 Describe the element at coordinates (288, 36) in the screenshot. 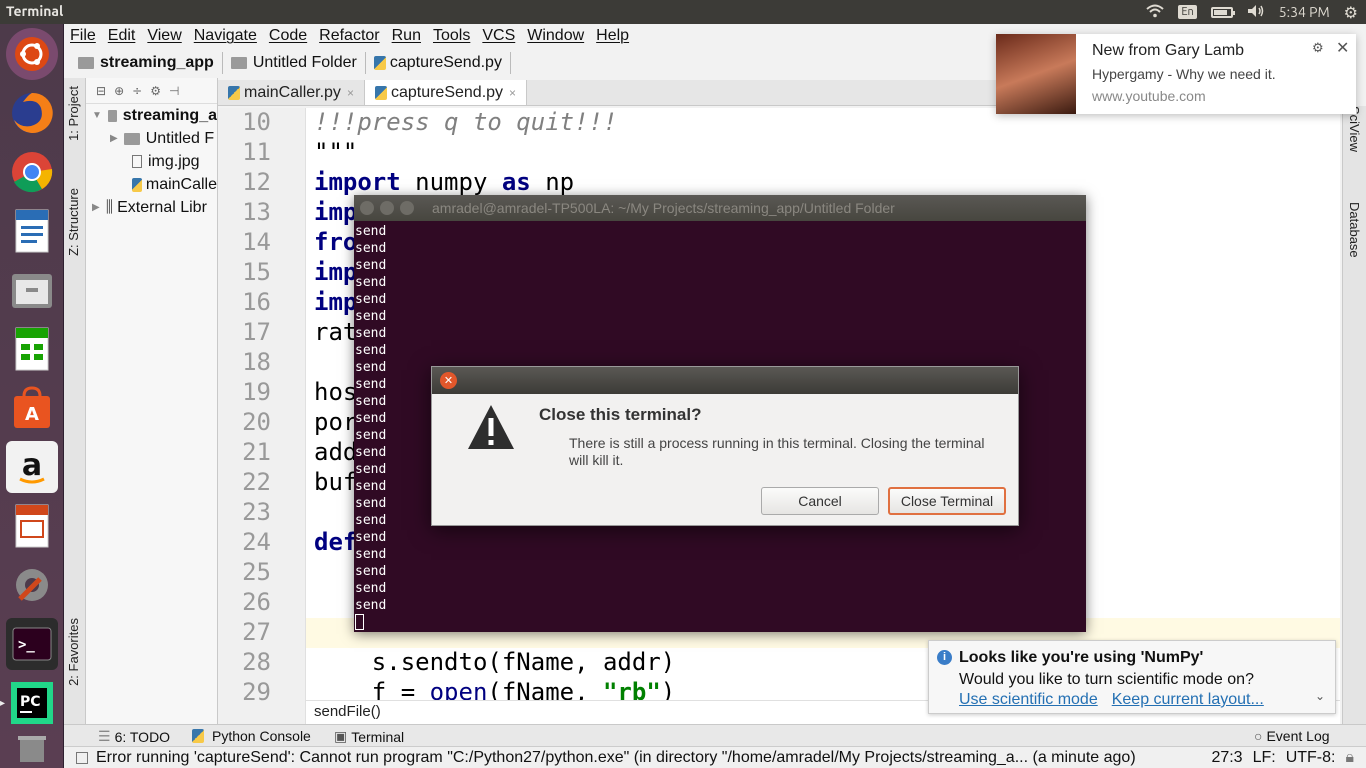

I see `menu-code: Code` at that location.